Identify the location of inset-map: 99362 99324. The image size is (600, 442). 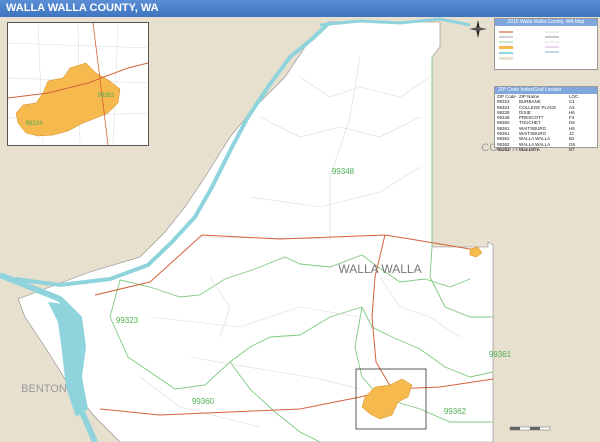
(78, 84).